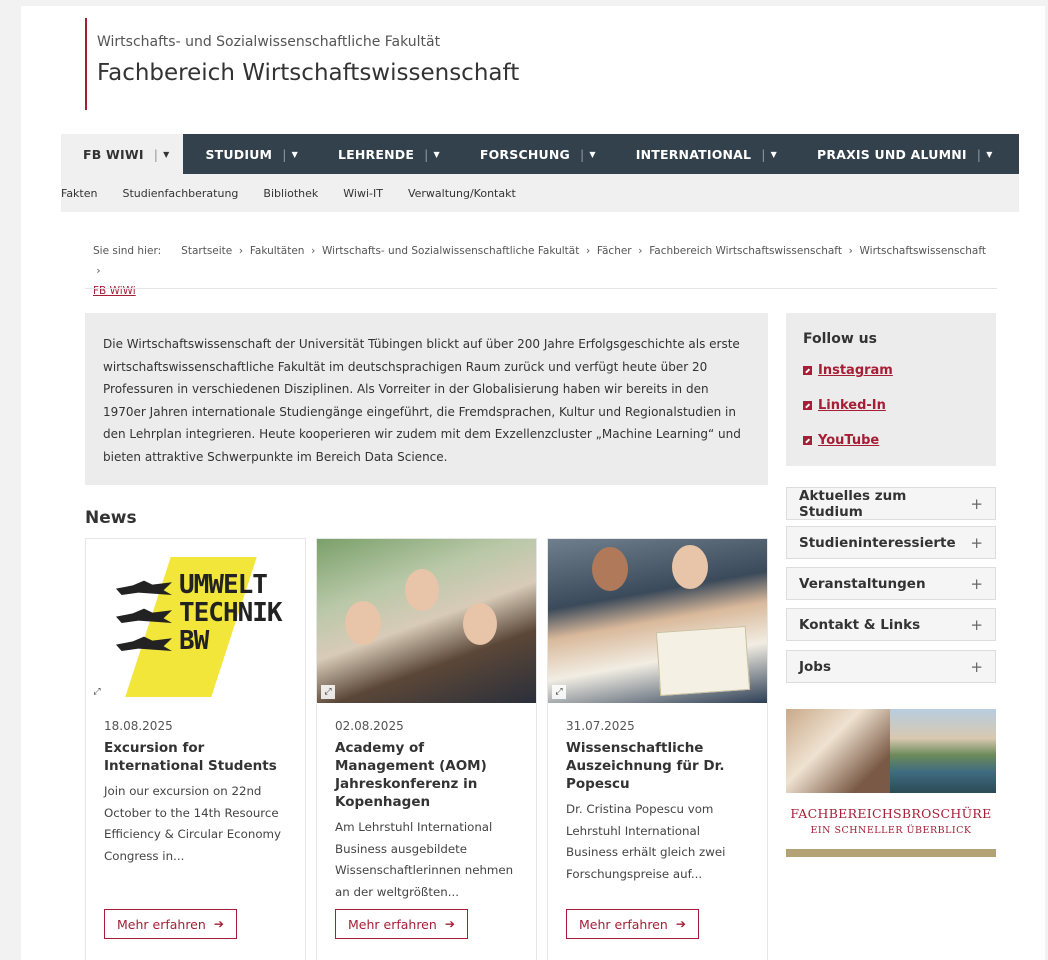 This screenshot has height=960, width=1048. Describe the element at coordinates (815, 666) in the screenshot. I see `accordion-label: Jobs` at that location.